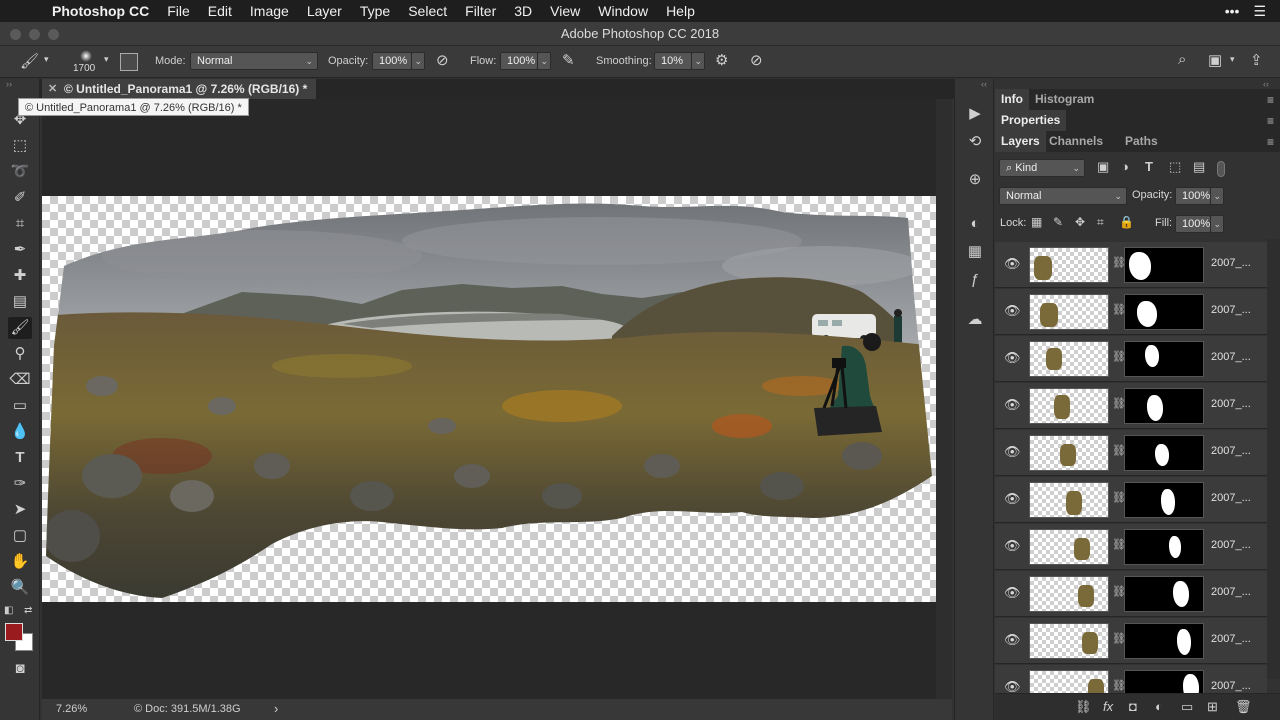  Describe the element at coordinates (98, 11) in the screenshot. I see `menu-app: Photoshop CC` at that location.